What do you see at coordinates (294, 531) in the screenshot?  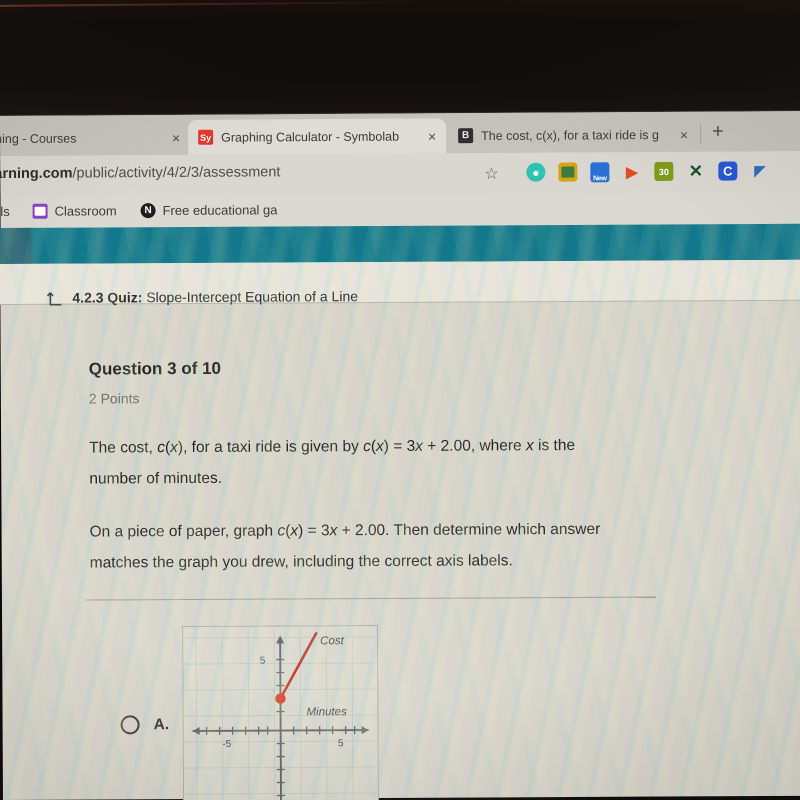 I see `p2-var-x: x` at bounding box center [294, 531].